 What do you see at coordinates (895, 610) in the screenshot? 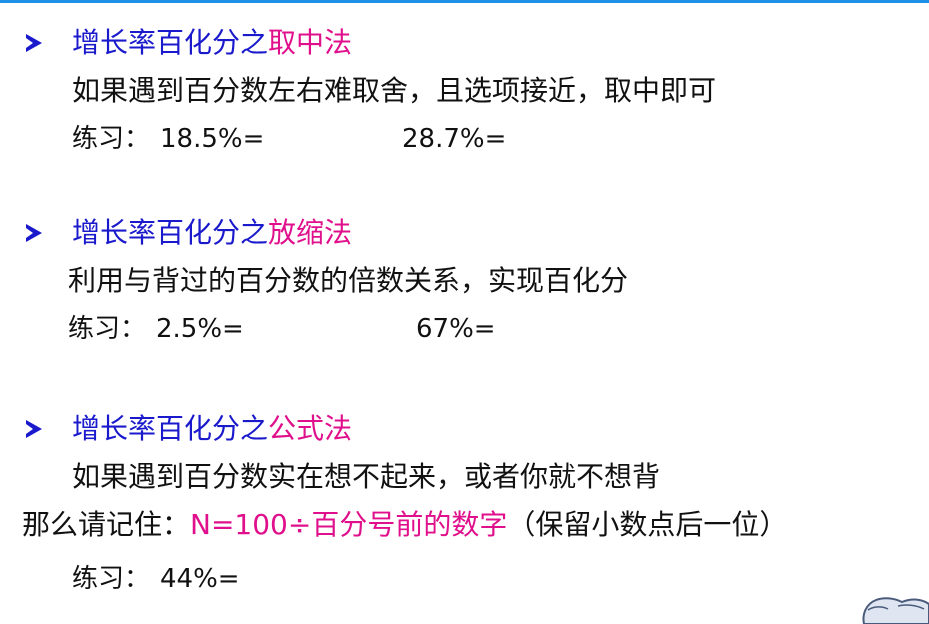
I see `mascot-illustration` at bounding box center [895, 610].